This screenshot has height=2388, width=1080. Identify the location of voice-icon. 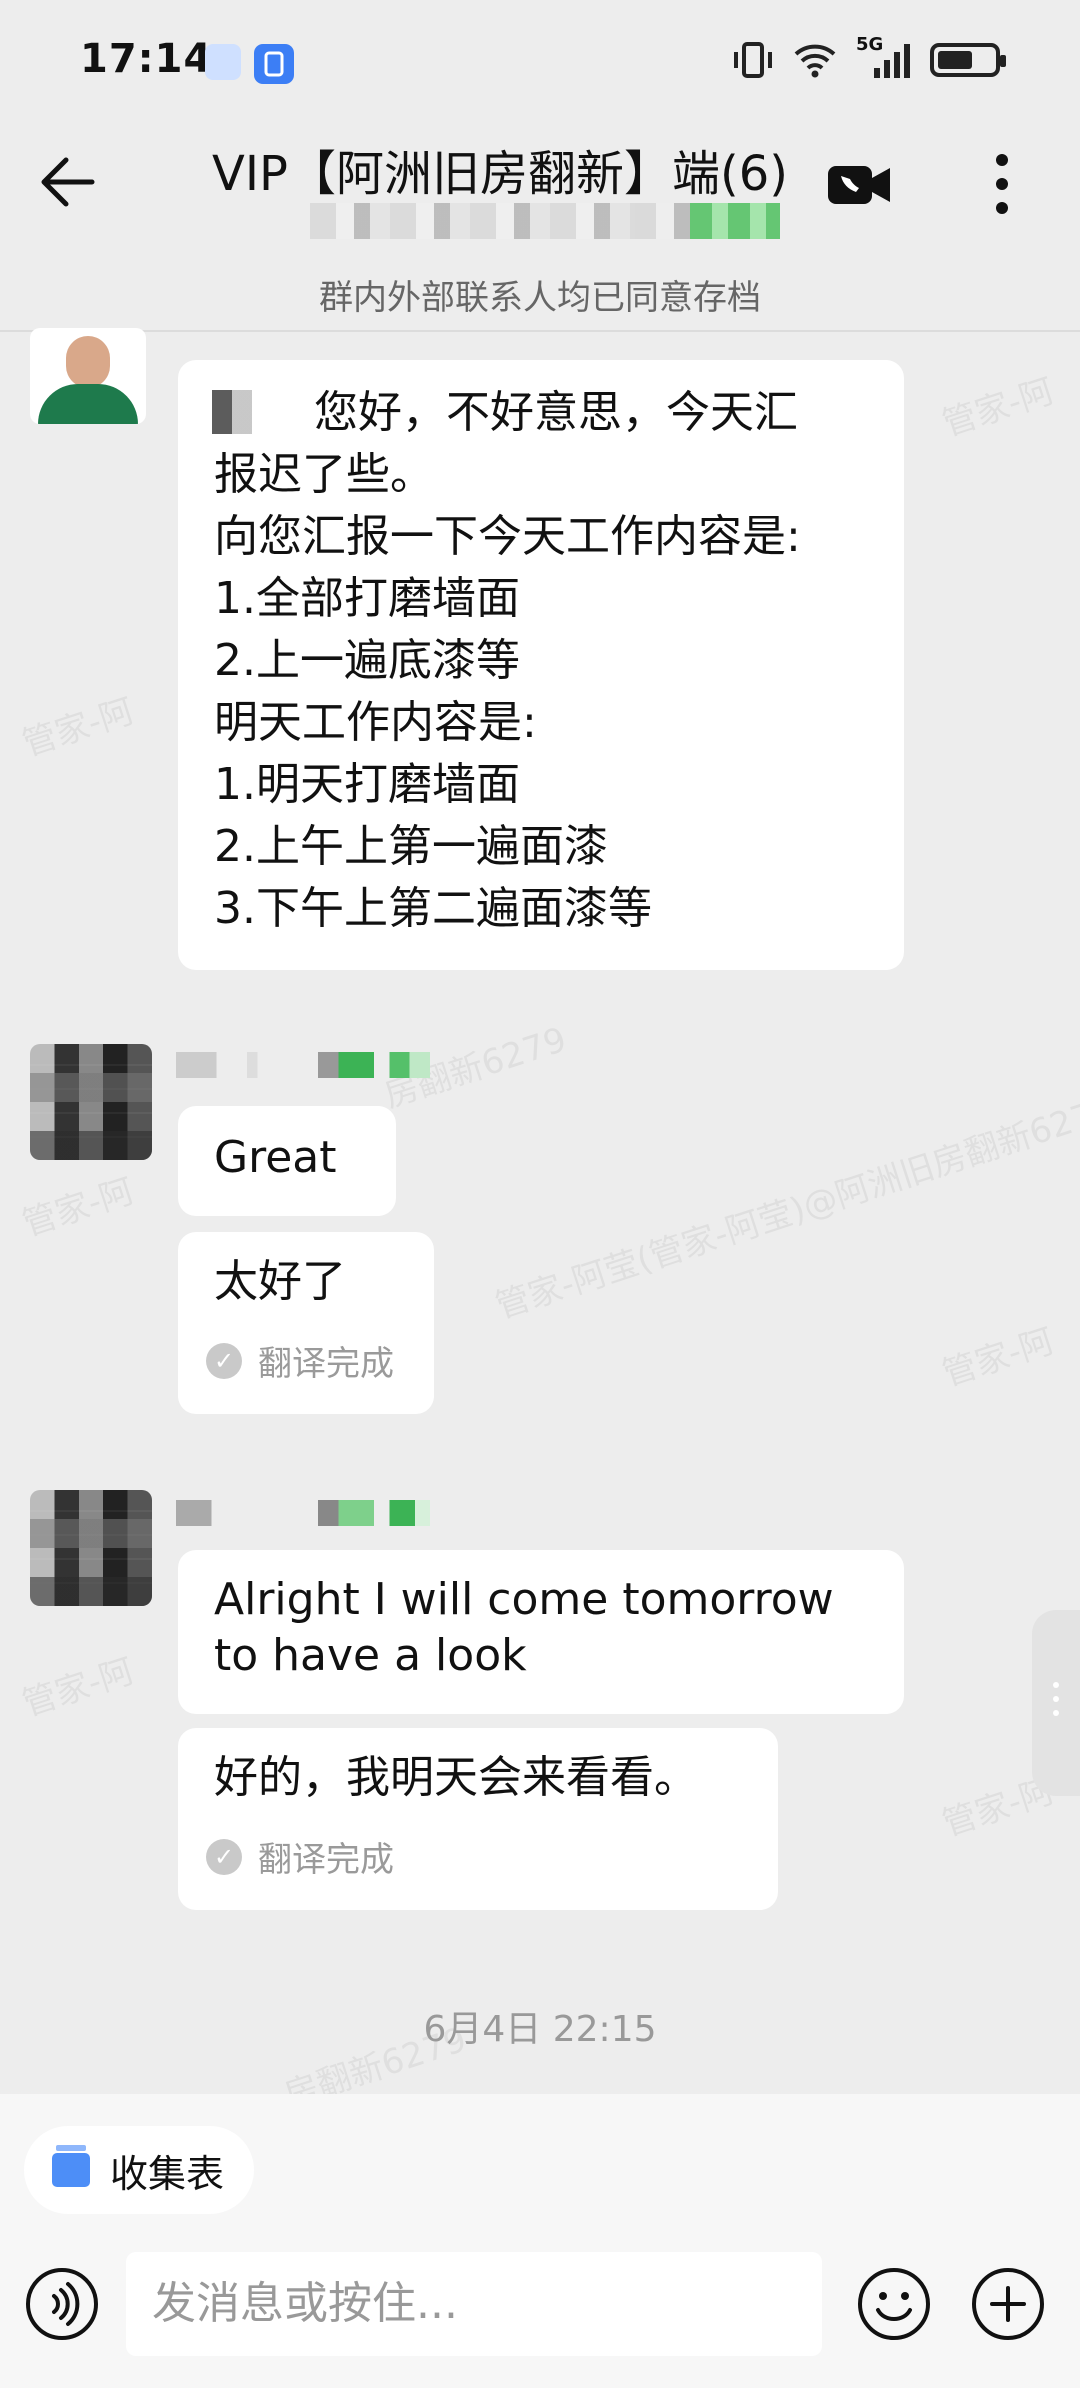
(62, 2304).